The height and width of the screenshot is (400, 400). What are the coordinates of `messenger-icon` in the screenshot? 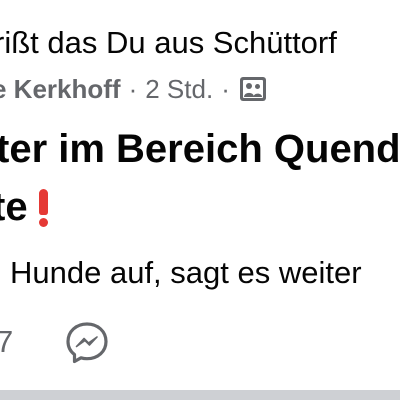 It's located at (87, 343).